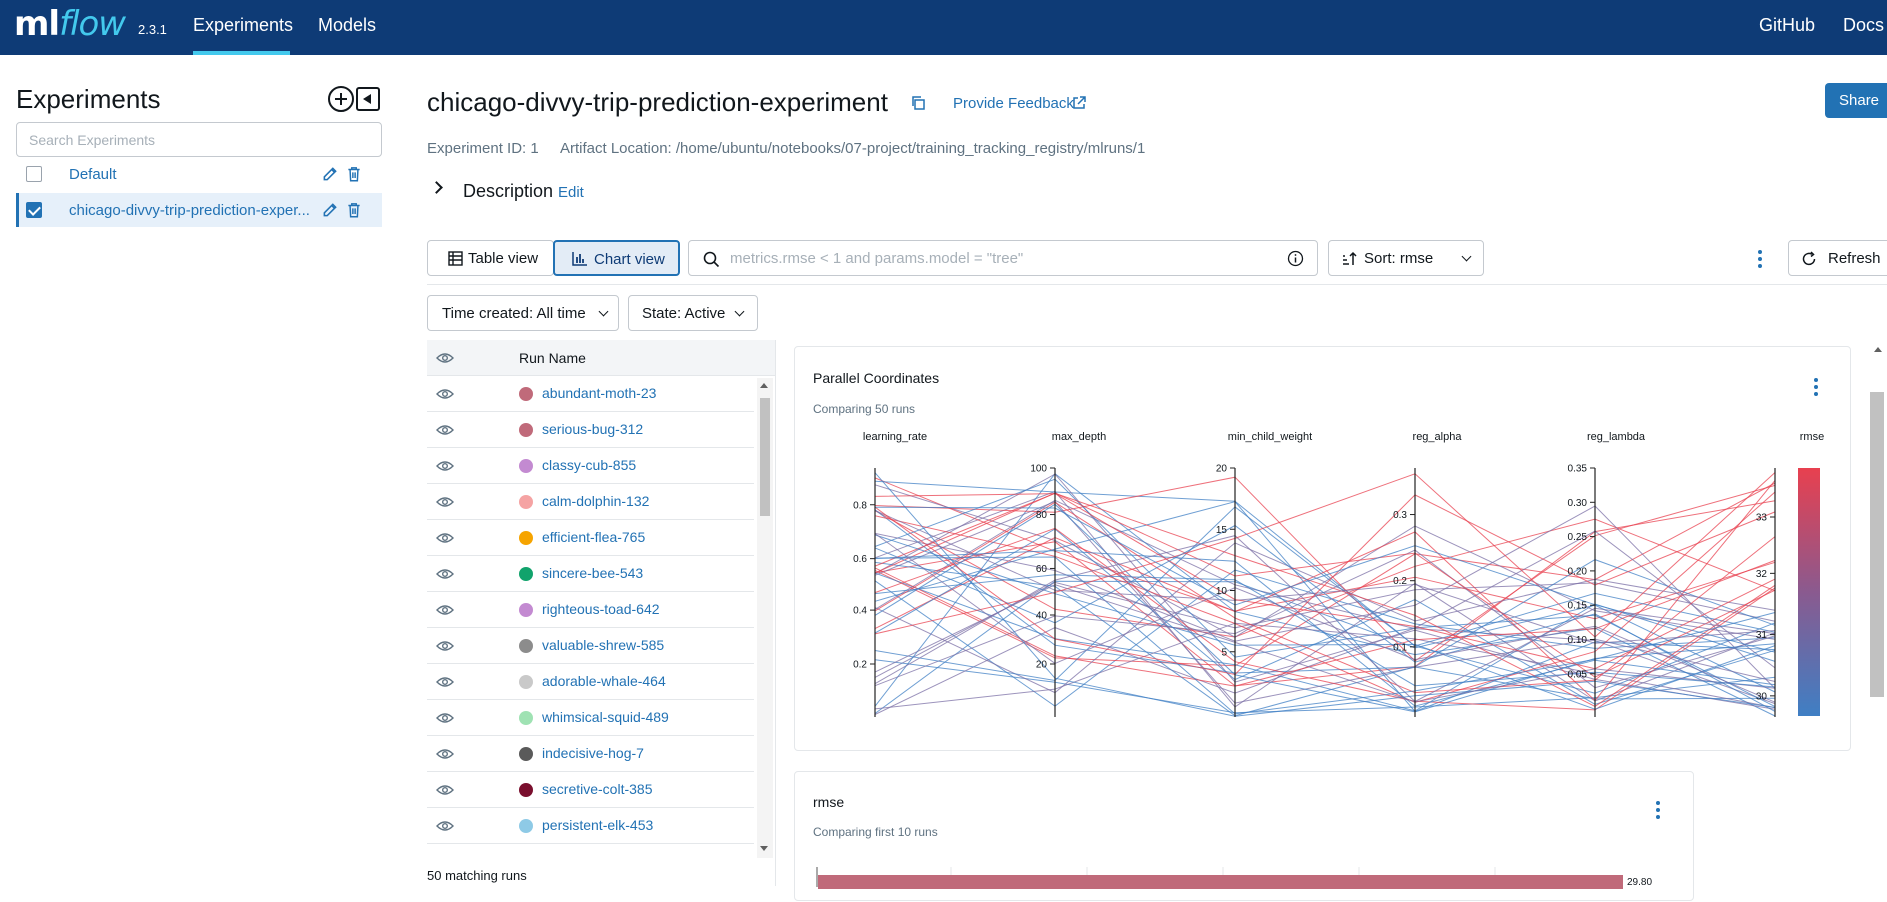 This screenshot has height=902, width=1887. I want to click on axis-tick-label: 0.3, so click(1400, 515).